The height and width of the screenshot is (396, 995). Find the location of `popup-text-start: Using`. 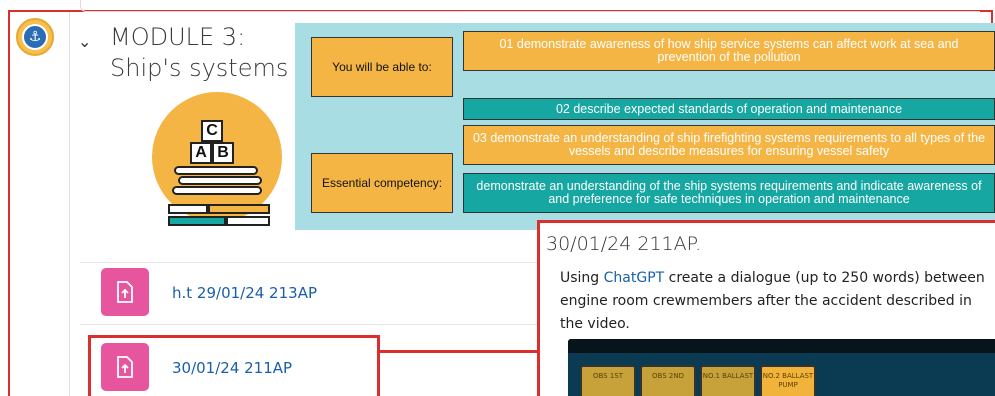

popup-text-start: Using is located at coordinates (582, 278).